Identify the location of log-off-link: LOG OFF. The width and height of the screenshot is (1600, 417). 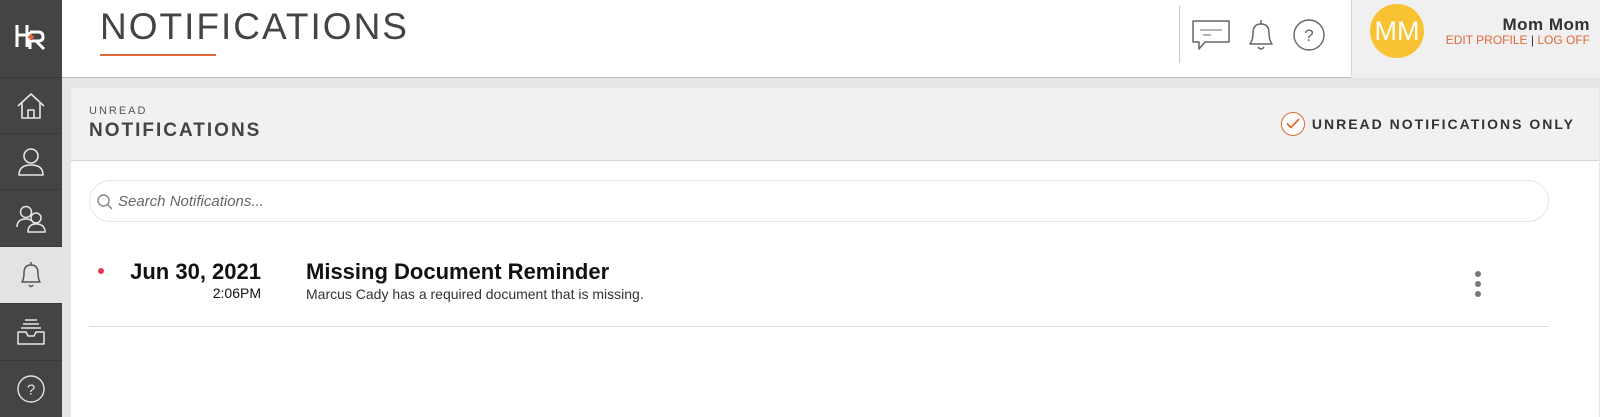
(1563, 40).